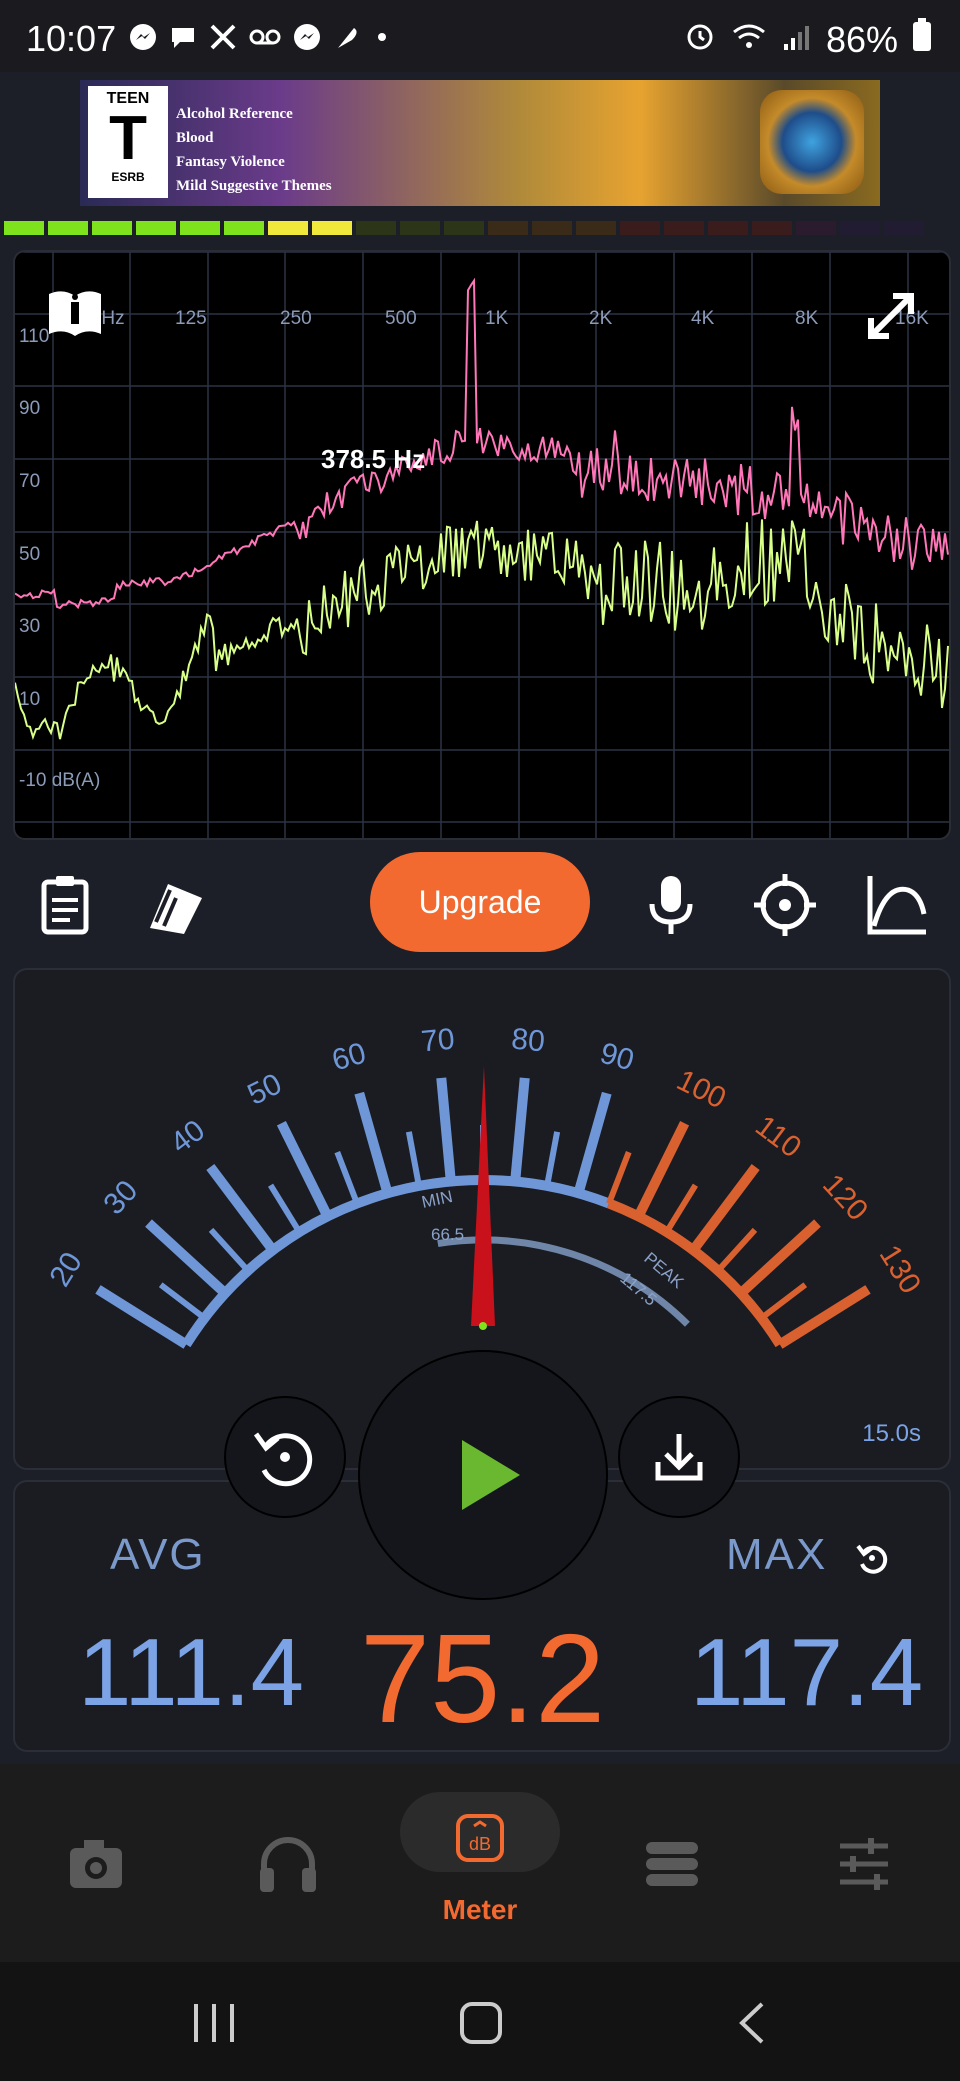  I want to click on wifi-icon, so click(749, 40).